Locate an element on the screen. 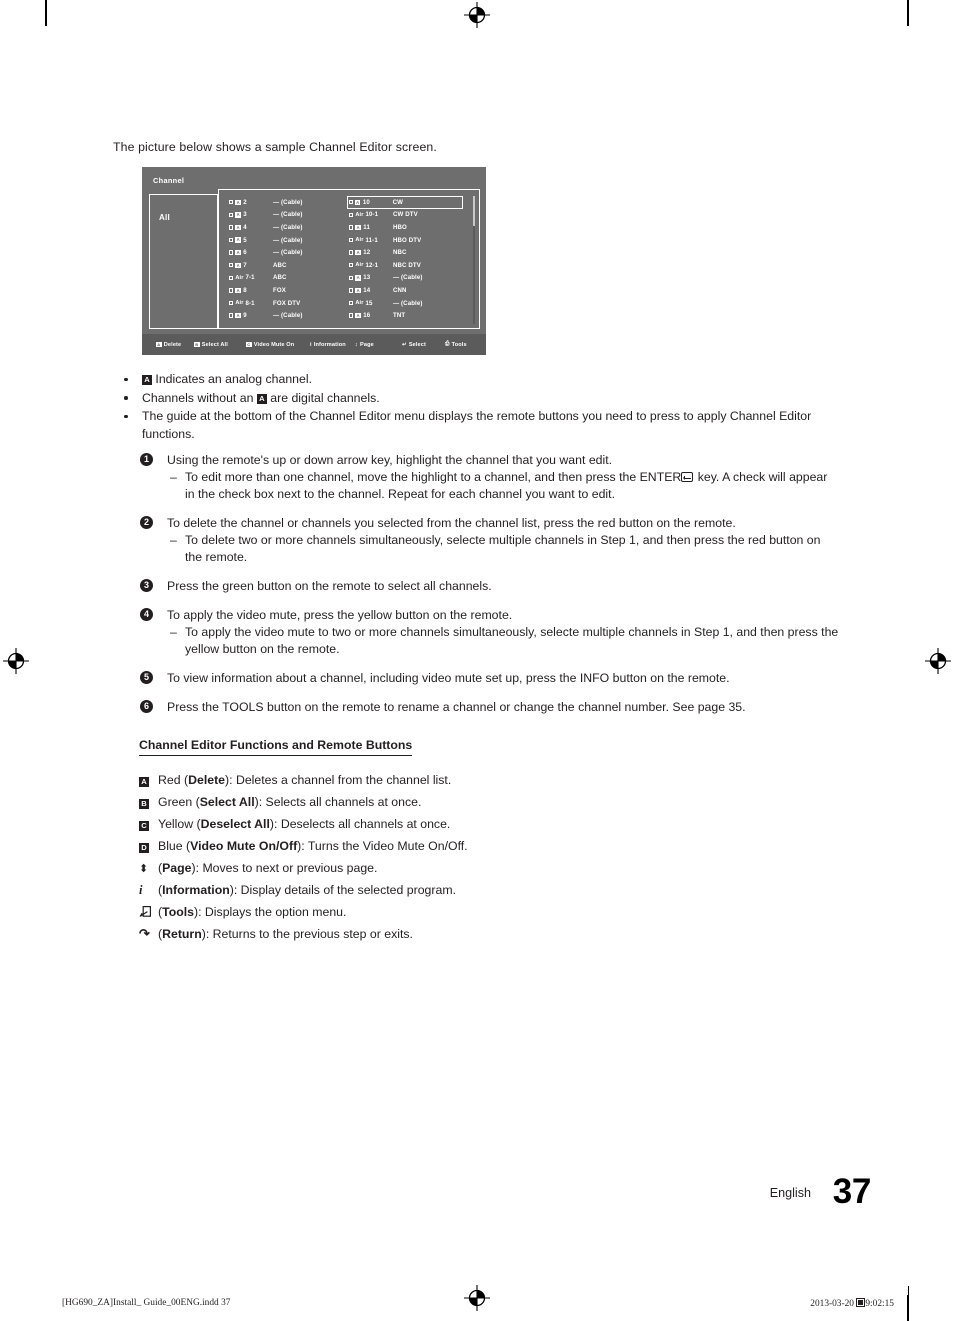  tv-sidebar-item-all: All is located at coordinates (164, 217).